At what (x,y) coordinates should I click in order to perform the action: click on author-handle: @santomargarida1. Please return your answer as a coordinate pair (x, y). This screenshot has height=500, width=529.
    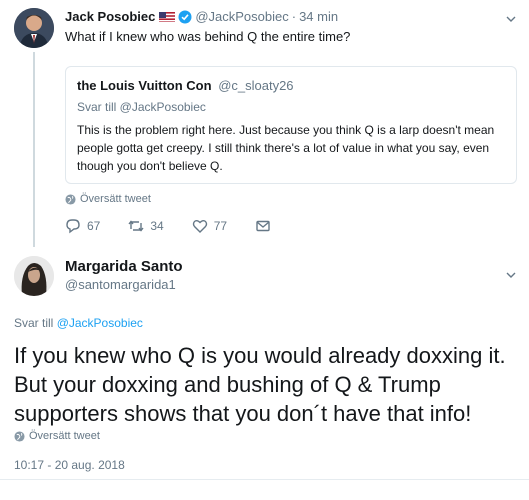
    Looking at the image, I should click on (120, 284).